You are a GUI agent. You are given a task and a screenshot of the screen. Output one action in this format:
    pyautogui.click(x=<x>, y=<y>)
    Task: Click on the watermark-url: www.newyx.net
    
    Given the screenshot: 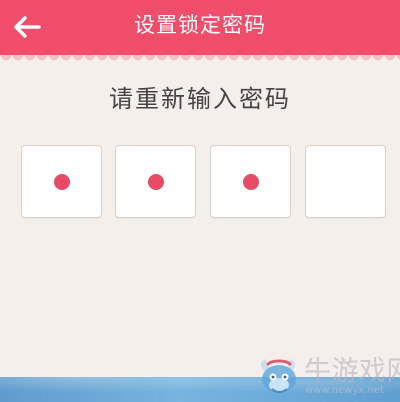 What is the action you would take?
    pyautogui.click(x=344, y=390)
    